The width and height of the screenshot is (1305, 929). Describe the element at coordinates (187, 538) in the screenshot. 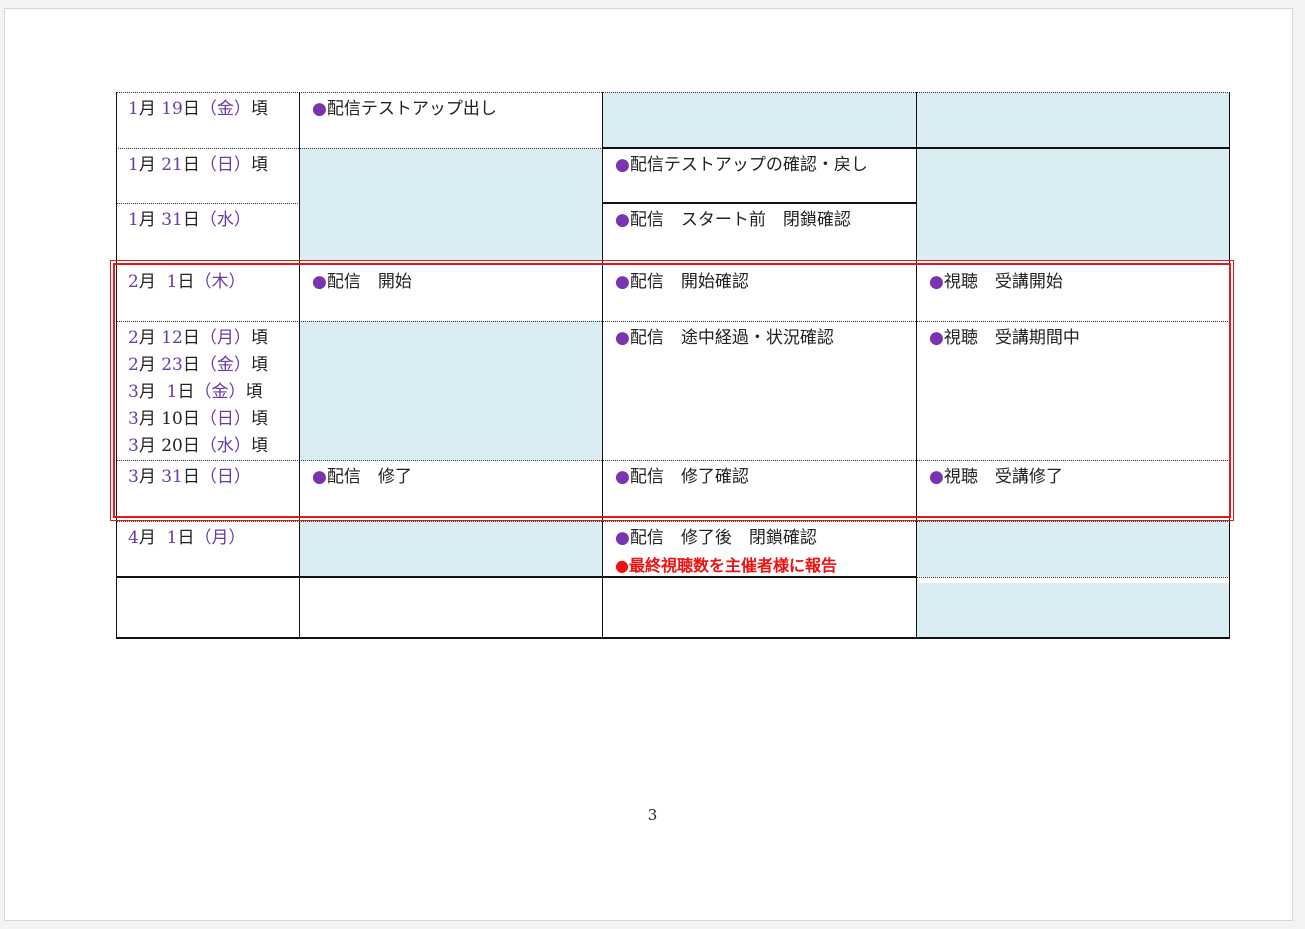

I see `date-cell: 4月 1日（月）` at that location.